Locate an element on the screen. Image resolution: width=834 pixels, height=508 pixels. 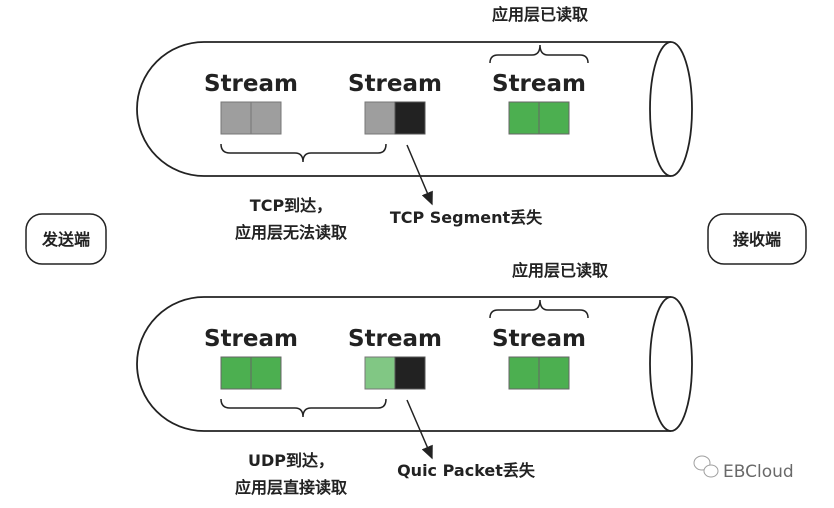
receiver-node: 接收端 is located at coordinates (757, 239).